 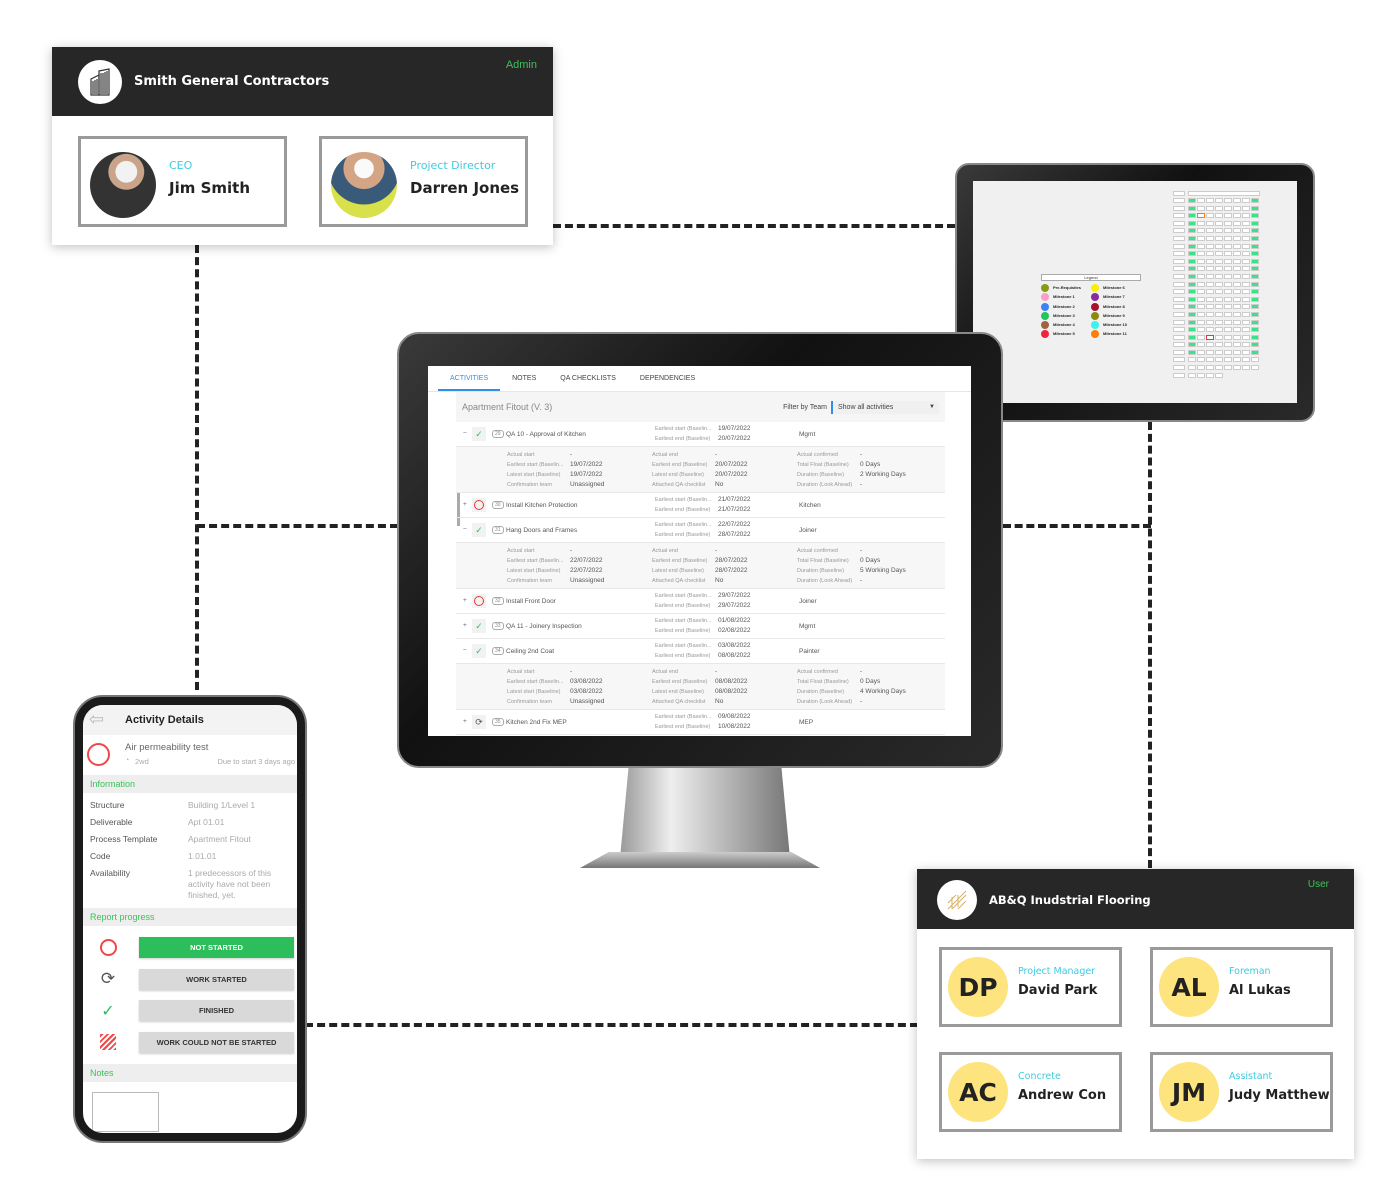 What do you see at coordinates (190, 917) in the screenshot?
I see `report-progress-header: Report progress` at bounding box center [190, 917].